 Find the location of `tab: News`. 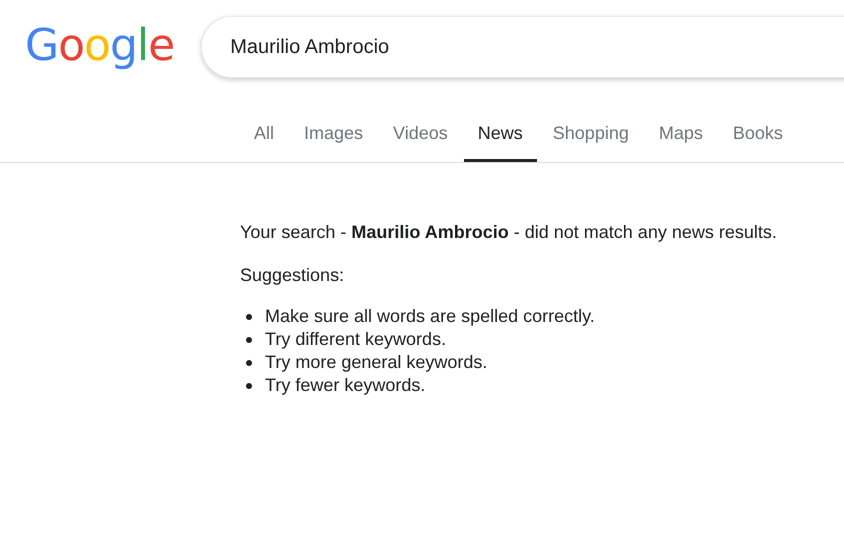

tab: News is located at coordinates (500, 141).